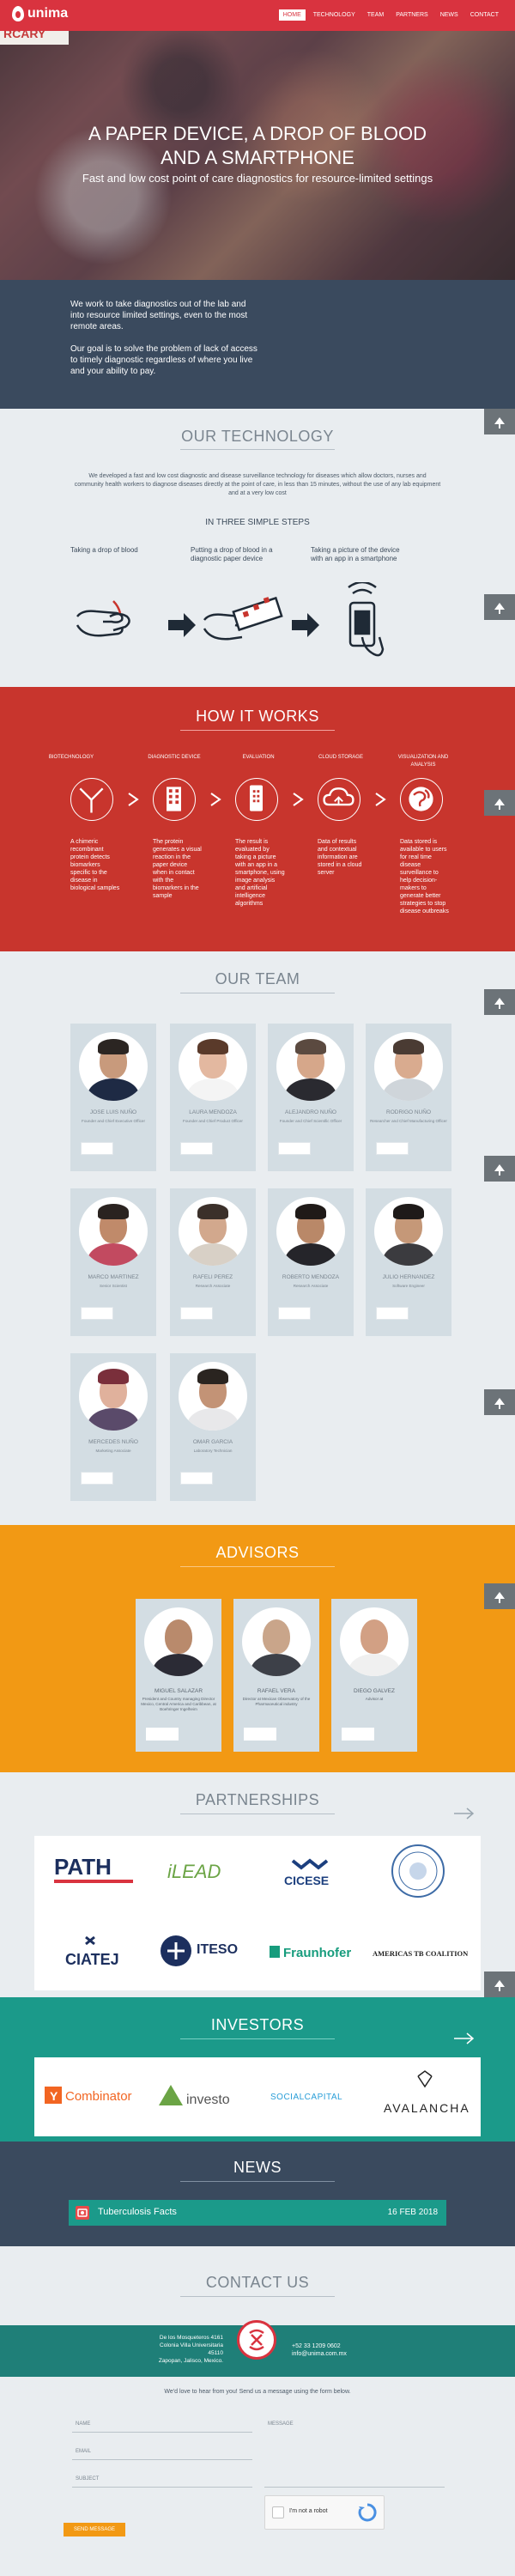 The height and width of the screenshot is (2576, 515). Describe the element at coordinates (281, 2424) in the screenshot. I see `message-label: MESSAGE` at that location.